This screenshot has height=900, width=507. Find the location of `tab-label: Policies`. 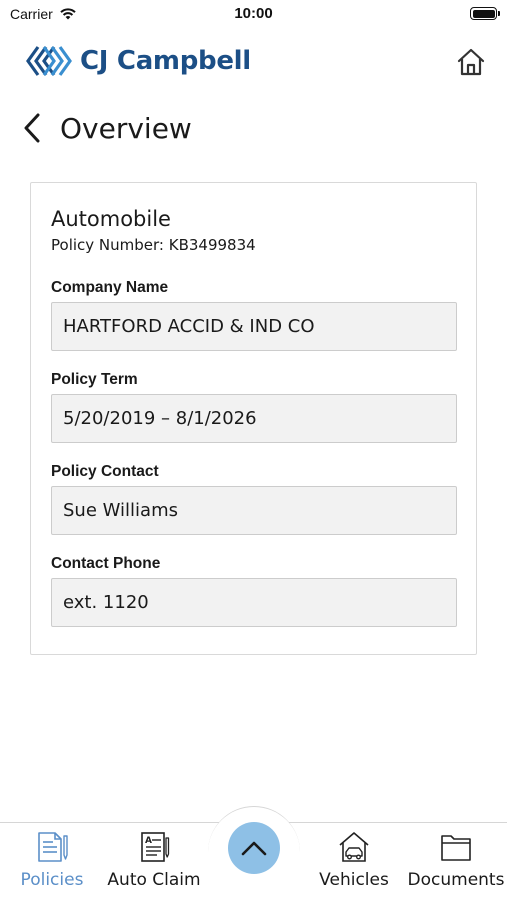

tab-label: Policies is located at coordinates (52, 880).